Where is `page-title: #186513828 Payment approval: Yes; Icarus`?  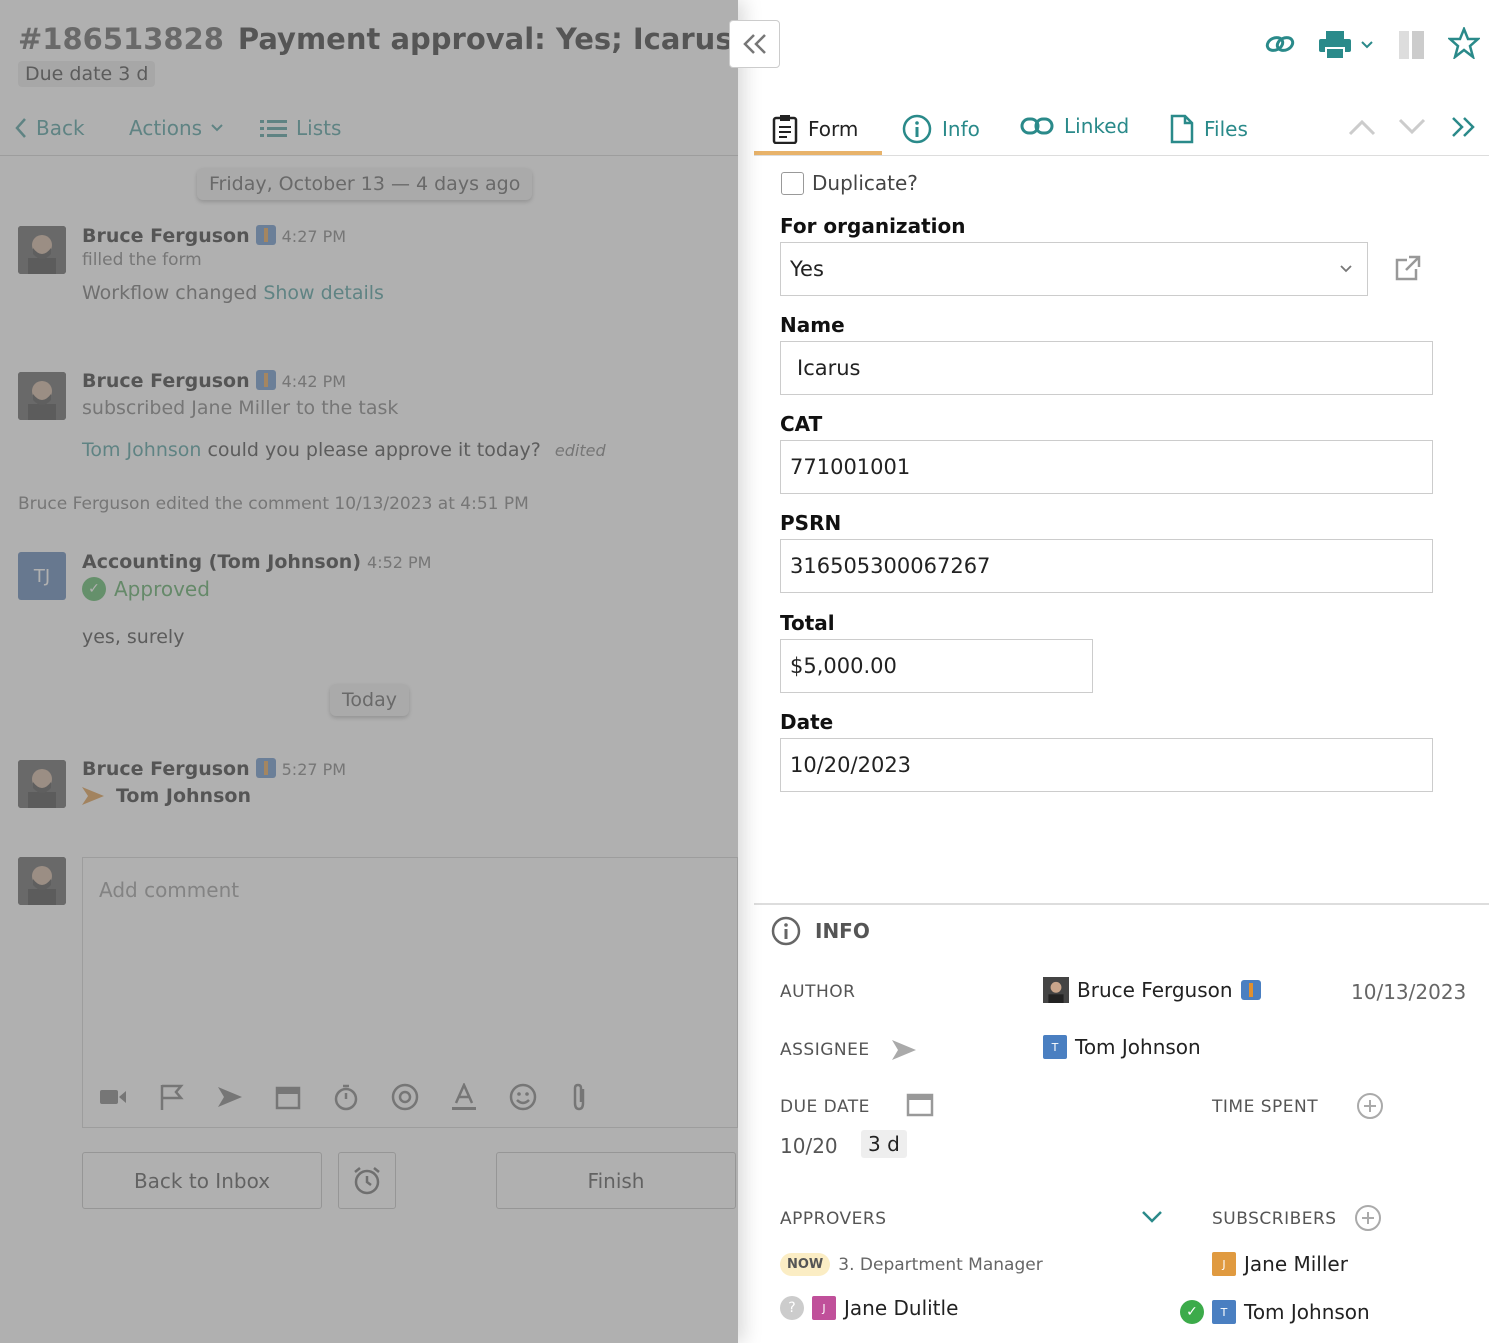
page-title: #186513828 Payment approval: Yes; Icarus is located at coordinates (375, 39).